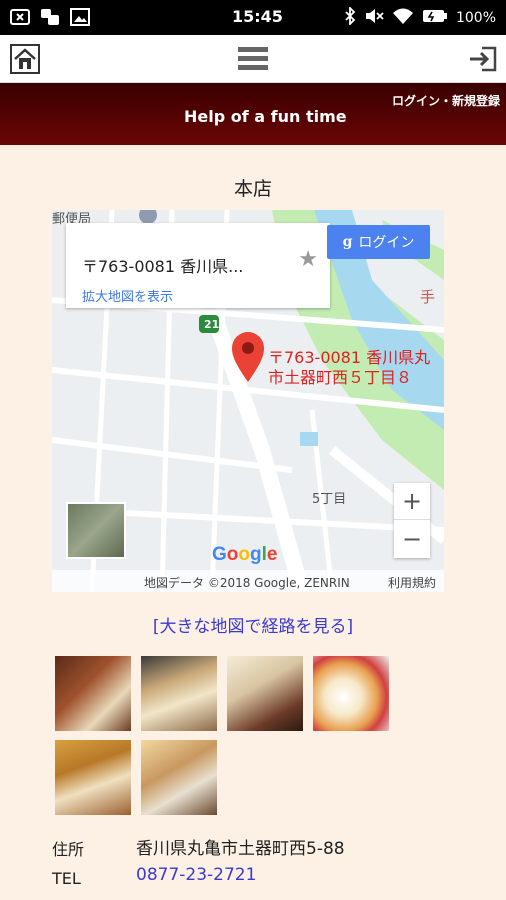  What do you see at coordinates (349, 367) in the screenshot?
I see `pin-address-label: 〒763-0081 香川県丸 市土器町西５丁目８` at bounding box center [349, 367].